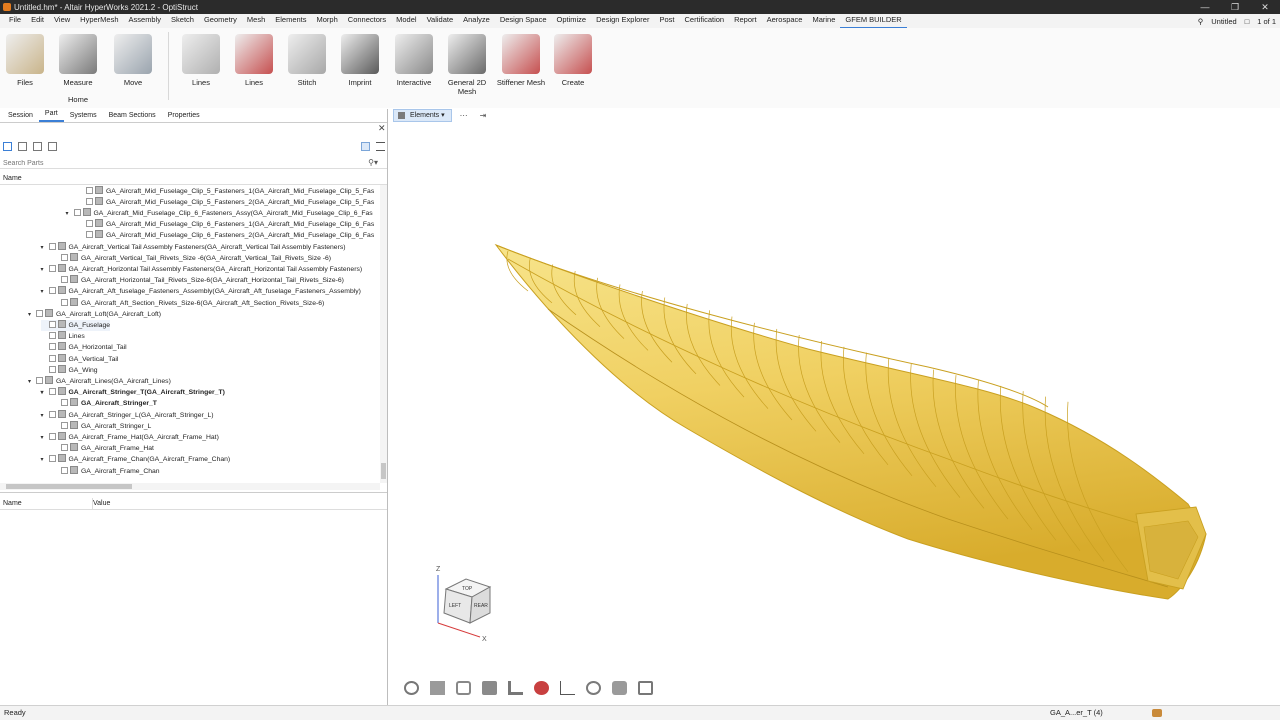  Describe the element at coordinates (75, 325) in the screenshot. I see `tree-row: GA_Fuselage` at that location.